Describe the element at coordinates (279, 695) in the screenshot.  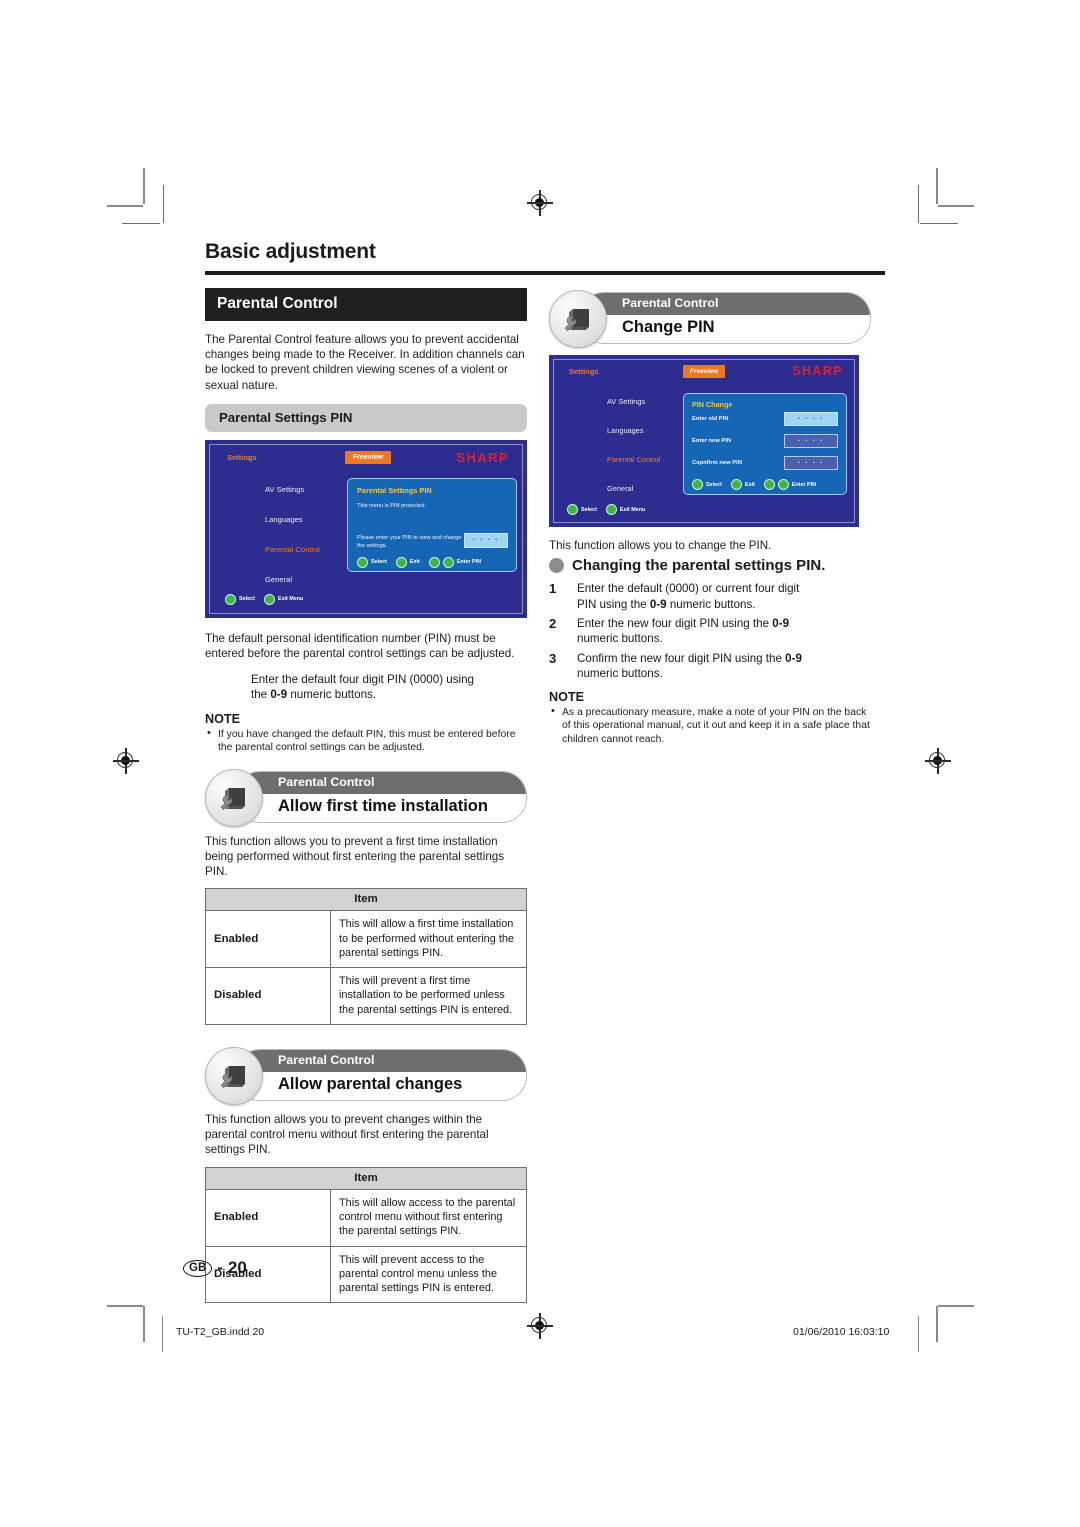
I see `default-pin-step-keys: 0-9` at that location.